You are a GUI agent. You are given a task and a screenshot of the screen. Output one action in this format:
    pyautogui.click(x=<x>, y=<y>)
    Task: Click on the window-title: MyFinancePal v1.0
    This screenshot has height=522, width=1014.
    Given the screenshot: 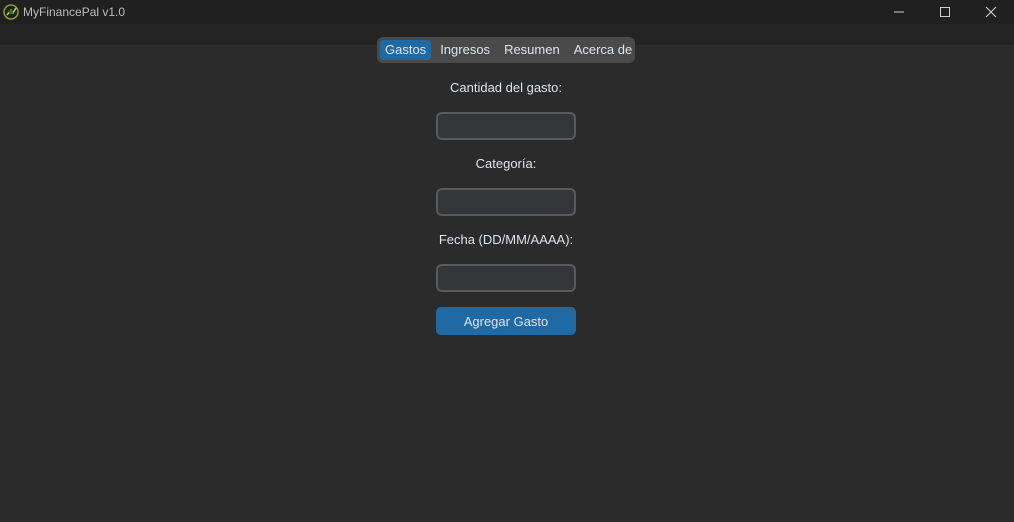 What is the action you would take?
    pyautogui.click(x=74, y=12)
    